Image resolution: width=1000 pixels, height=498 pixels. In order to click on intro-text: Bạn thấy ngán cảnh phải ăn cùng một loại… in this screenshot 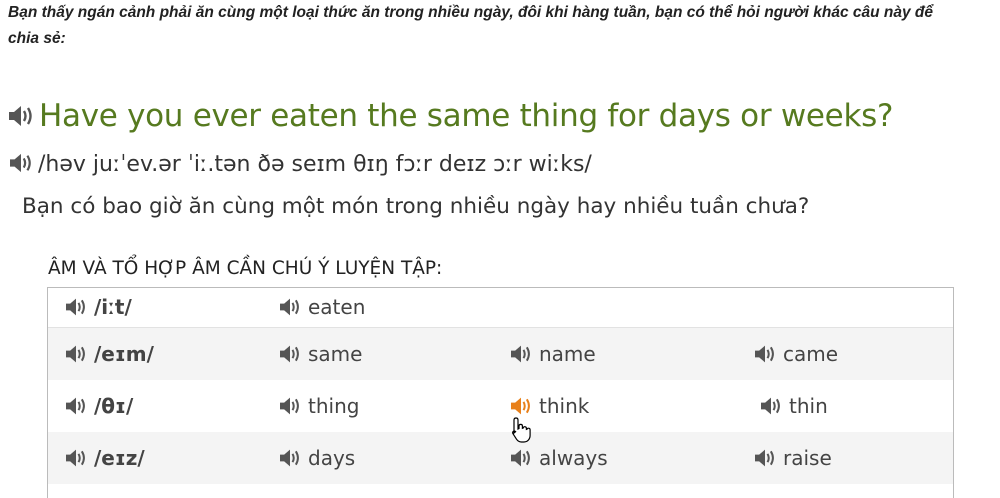, I will do `click(471, 25)`.